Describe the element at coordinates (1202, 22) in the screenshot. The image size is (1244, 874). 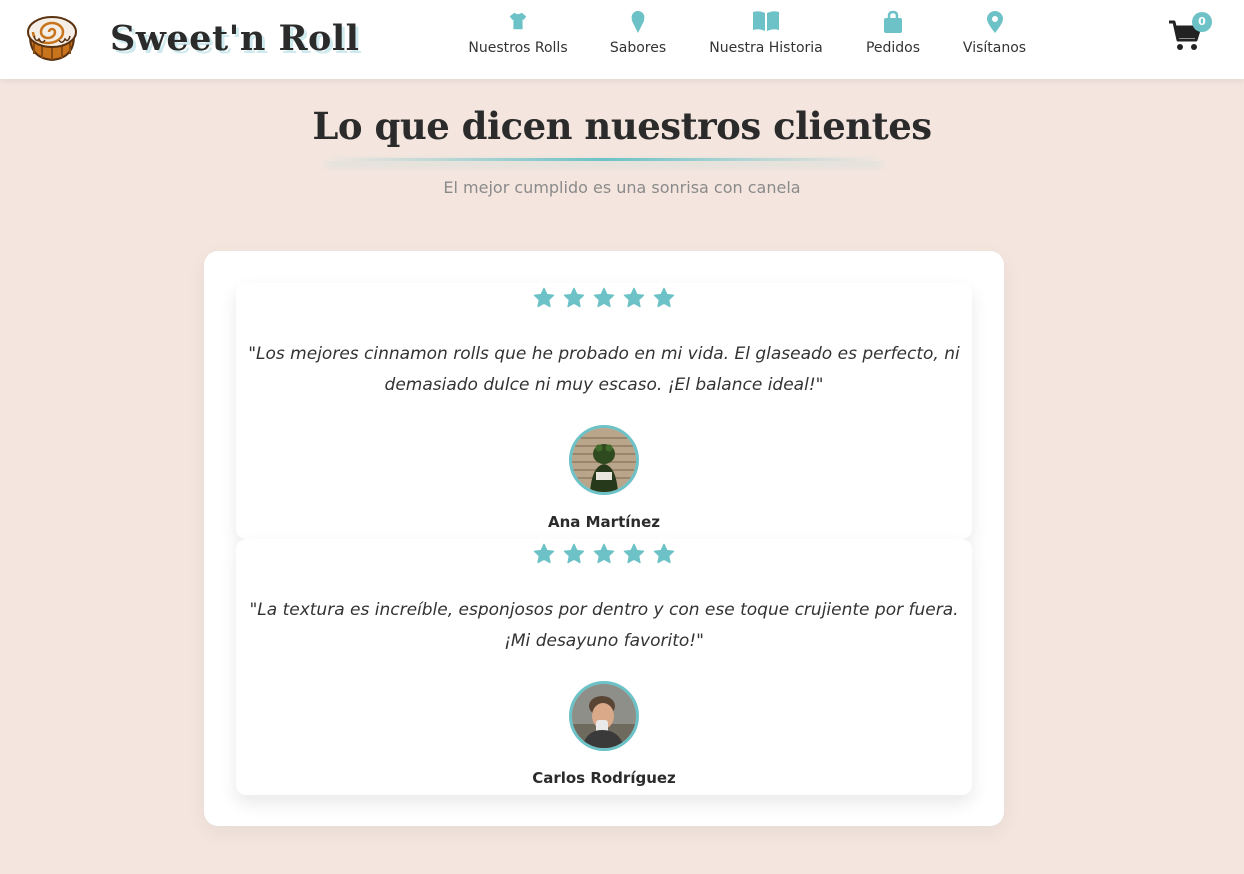
I see `cart-count-badge: 0` at that location.